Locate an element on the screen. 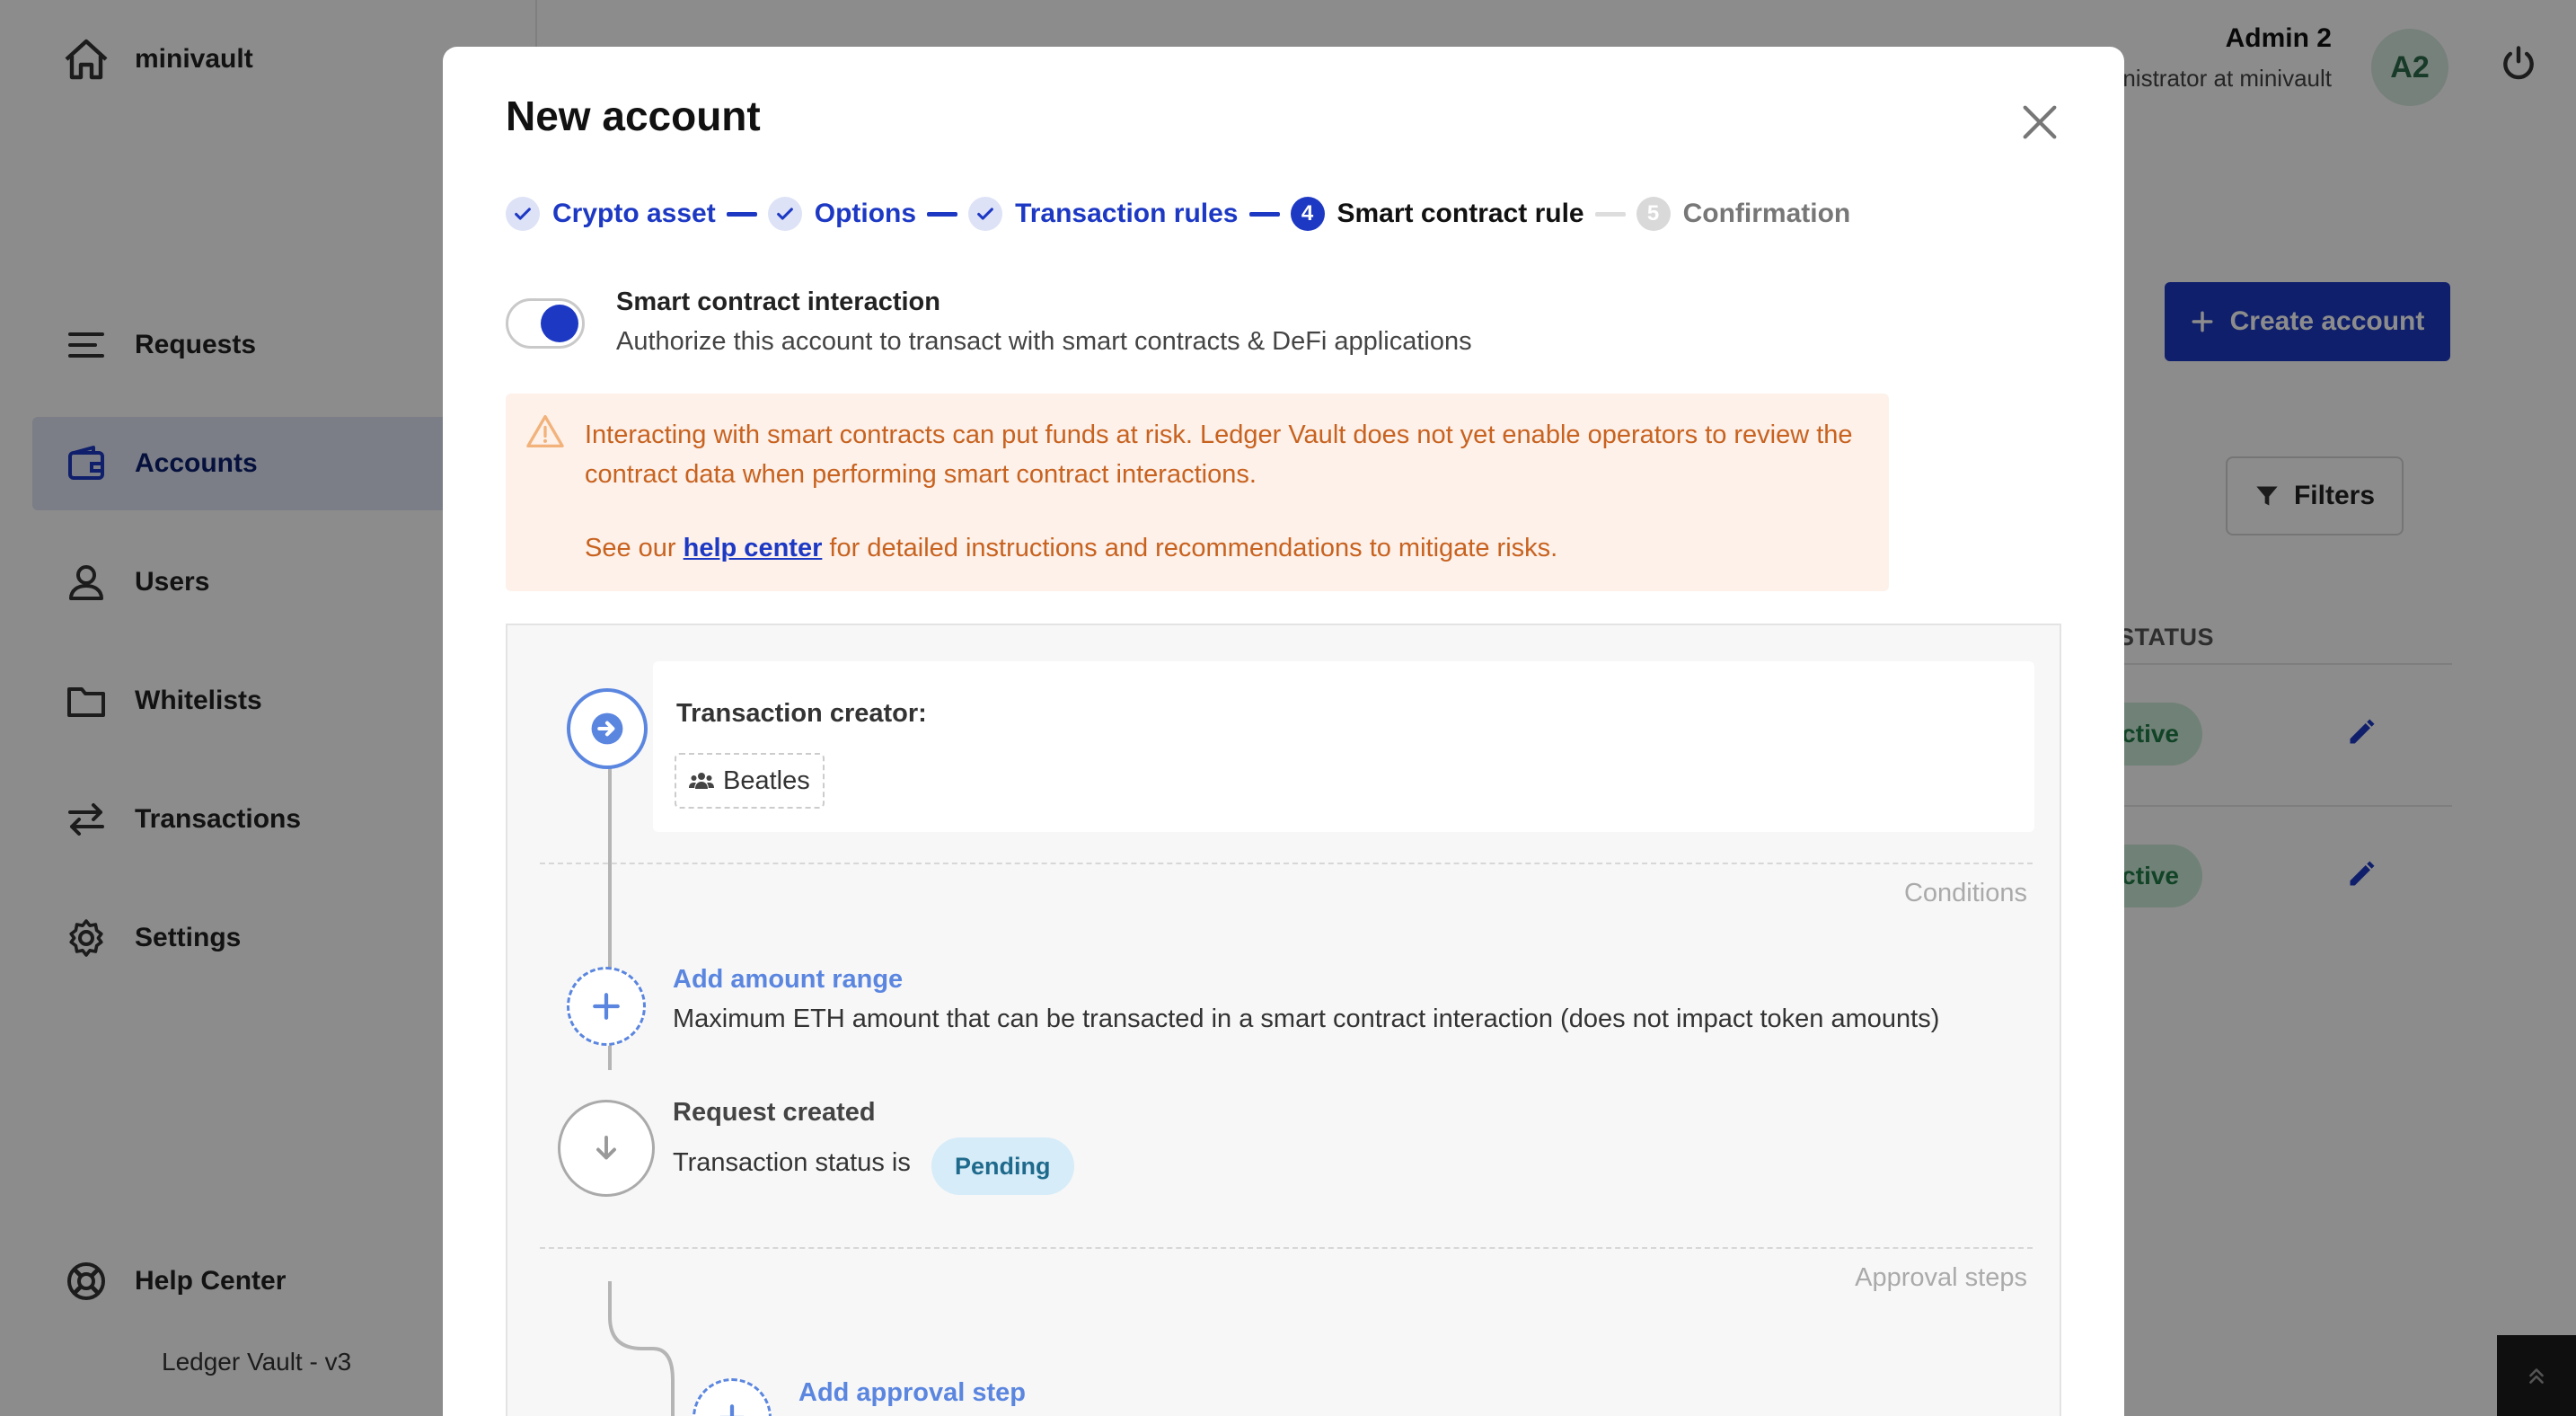 Image resolution: width=2576 pixels, height=1416 pixels. add-amount-range-link: Add amount range is located at coordinates (788, 980).